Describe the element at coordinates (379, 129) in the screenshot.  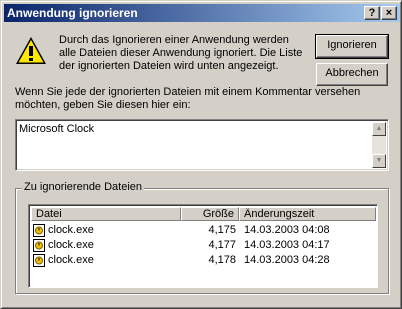
I see `scroll-up-icon: ▲` at that location.